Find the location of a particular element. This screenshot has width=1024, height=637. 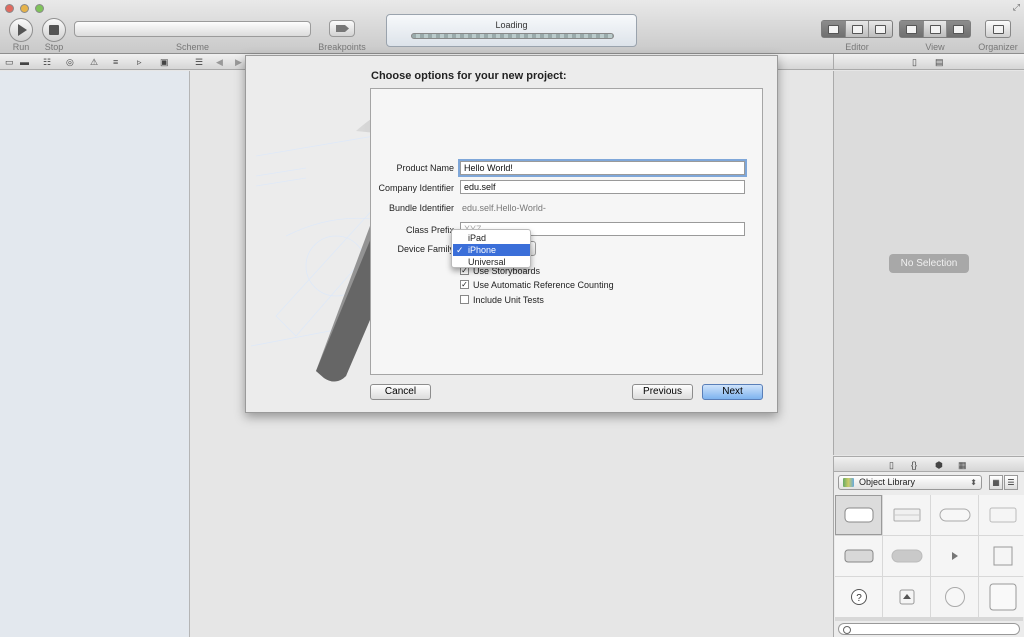

next-button: Next is located at coordinates (732, 392).